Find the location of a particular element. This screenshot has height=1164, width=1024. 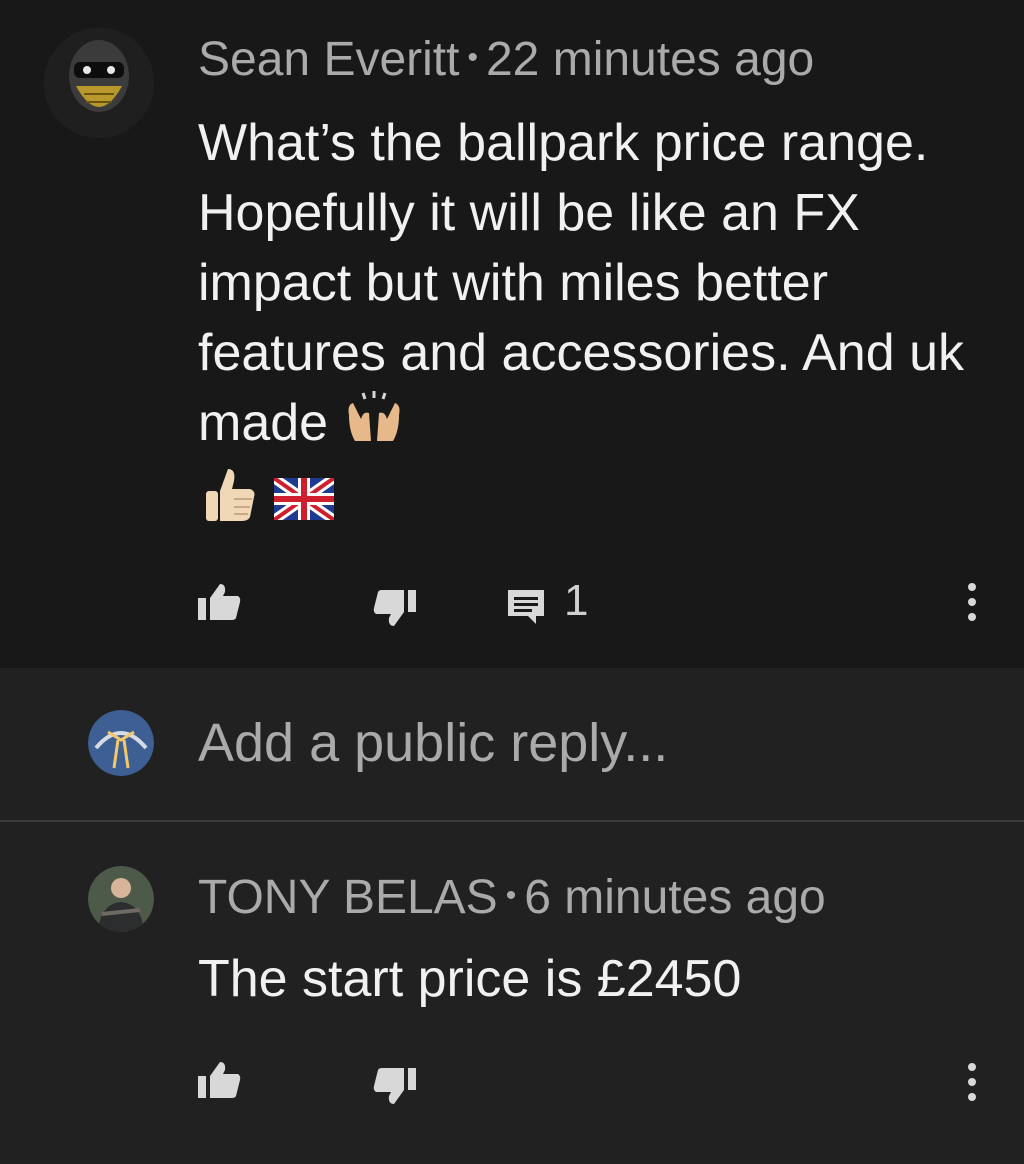

masked-skull-avatar-icon is located at coordinates (99, 83).